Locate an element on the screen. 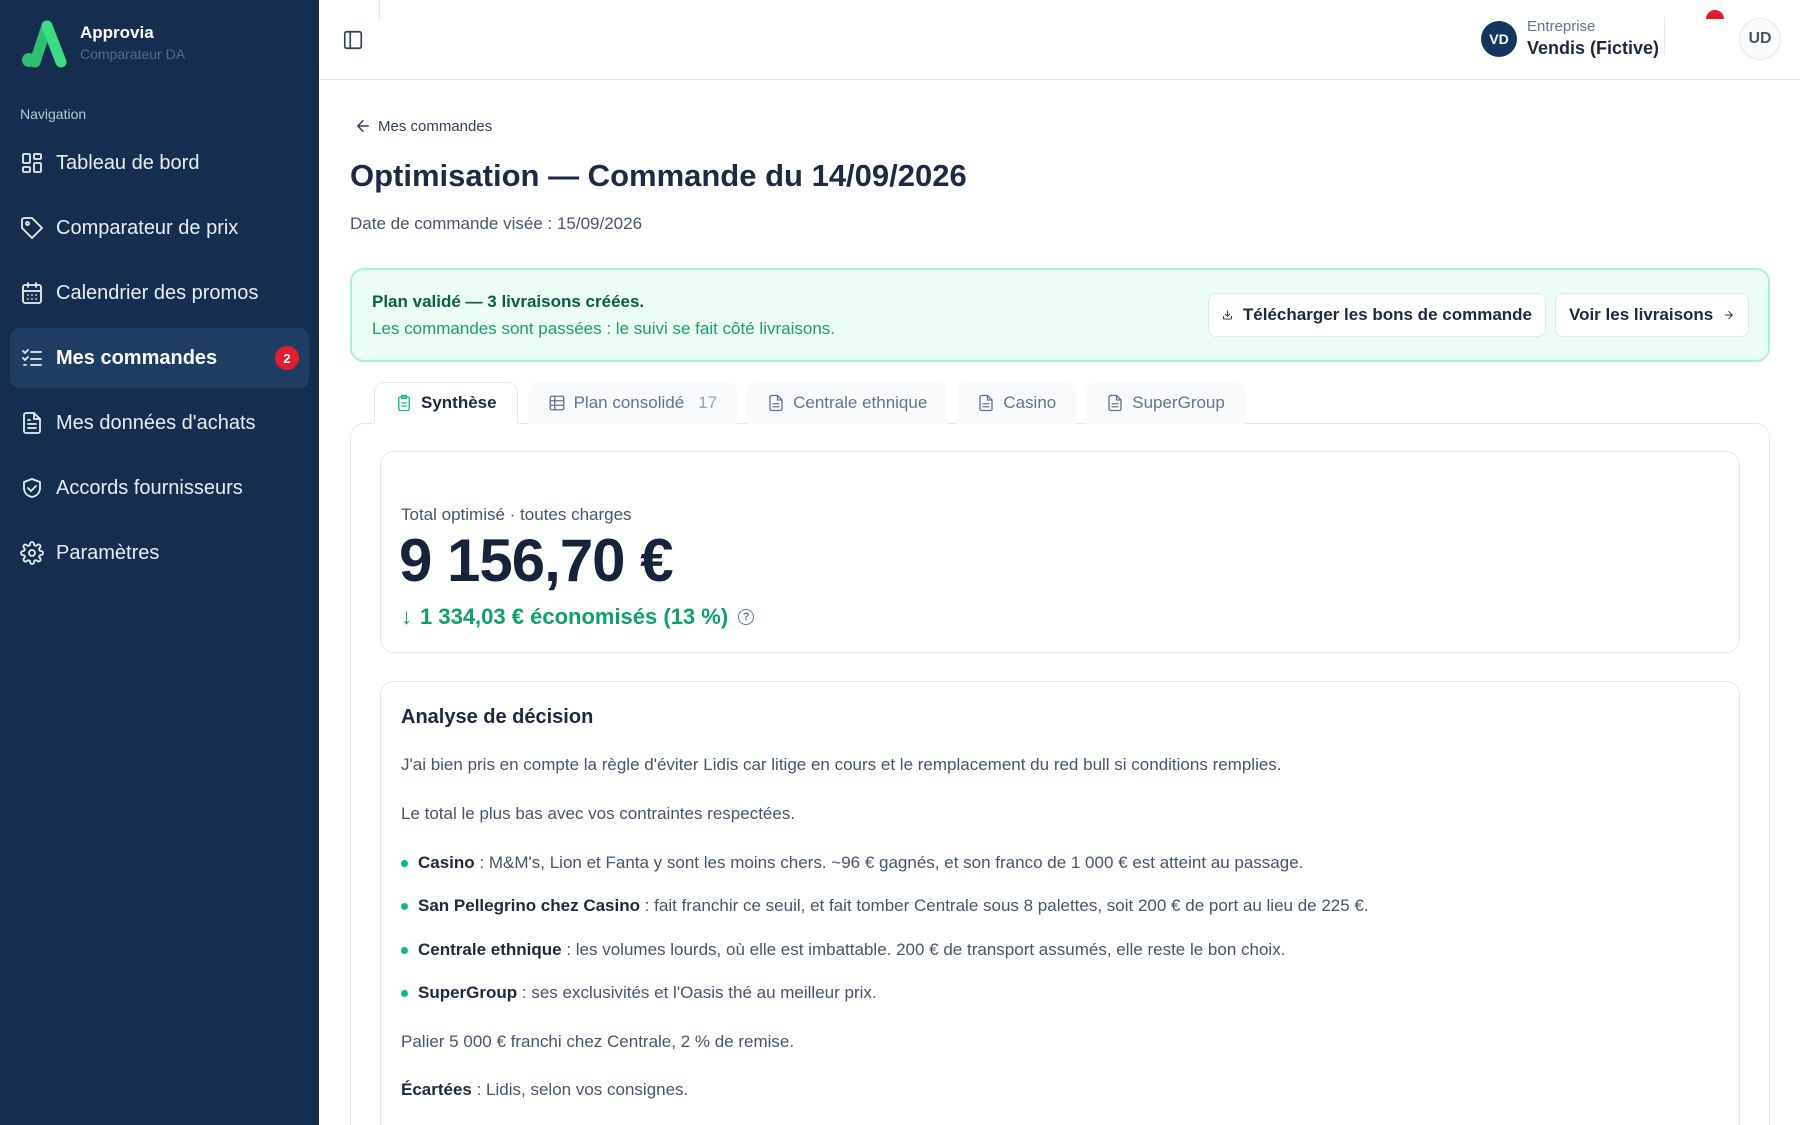 This screenshot has height=1125, width=1800. sidebar-item-label: Paramètres is located at coordinates (108, 552).